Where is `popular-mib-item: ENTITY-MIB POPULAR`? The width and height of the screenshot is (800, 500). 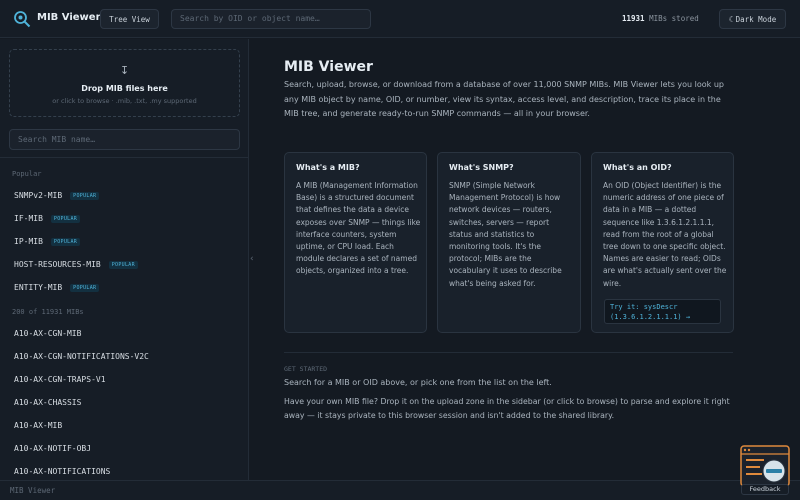 popular-mib-item: ENTITY-MIB POPULAR is located at coordinates (57, 287).